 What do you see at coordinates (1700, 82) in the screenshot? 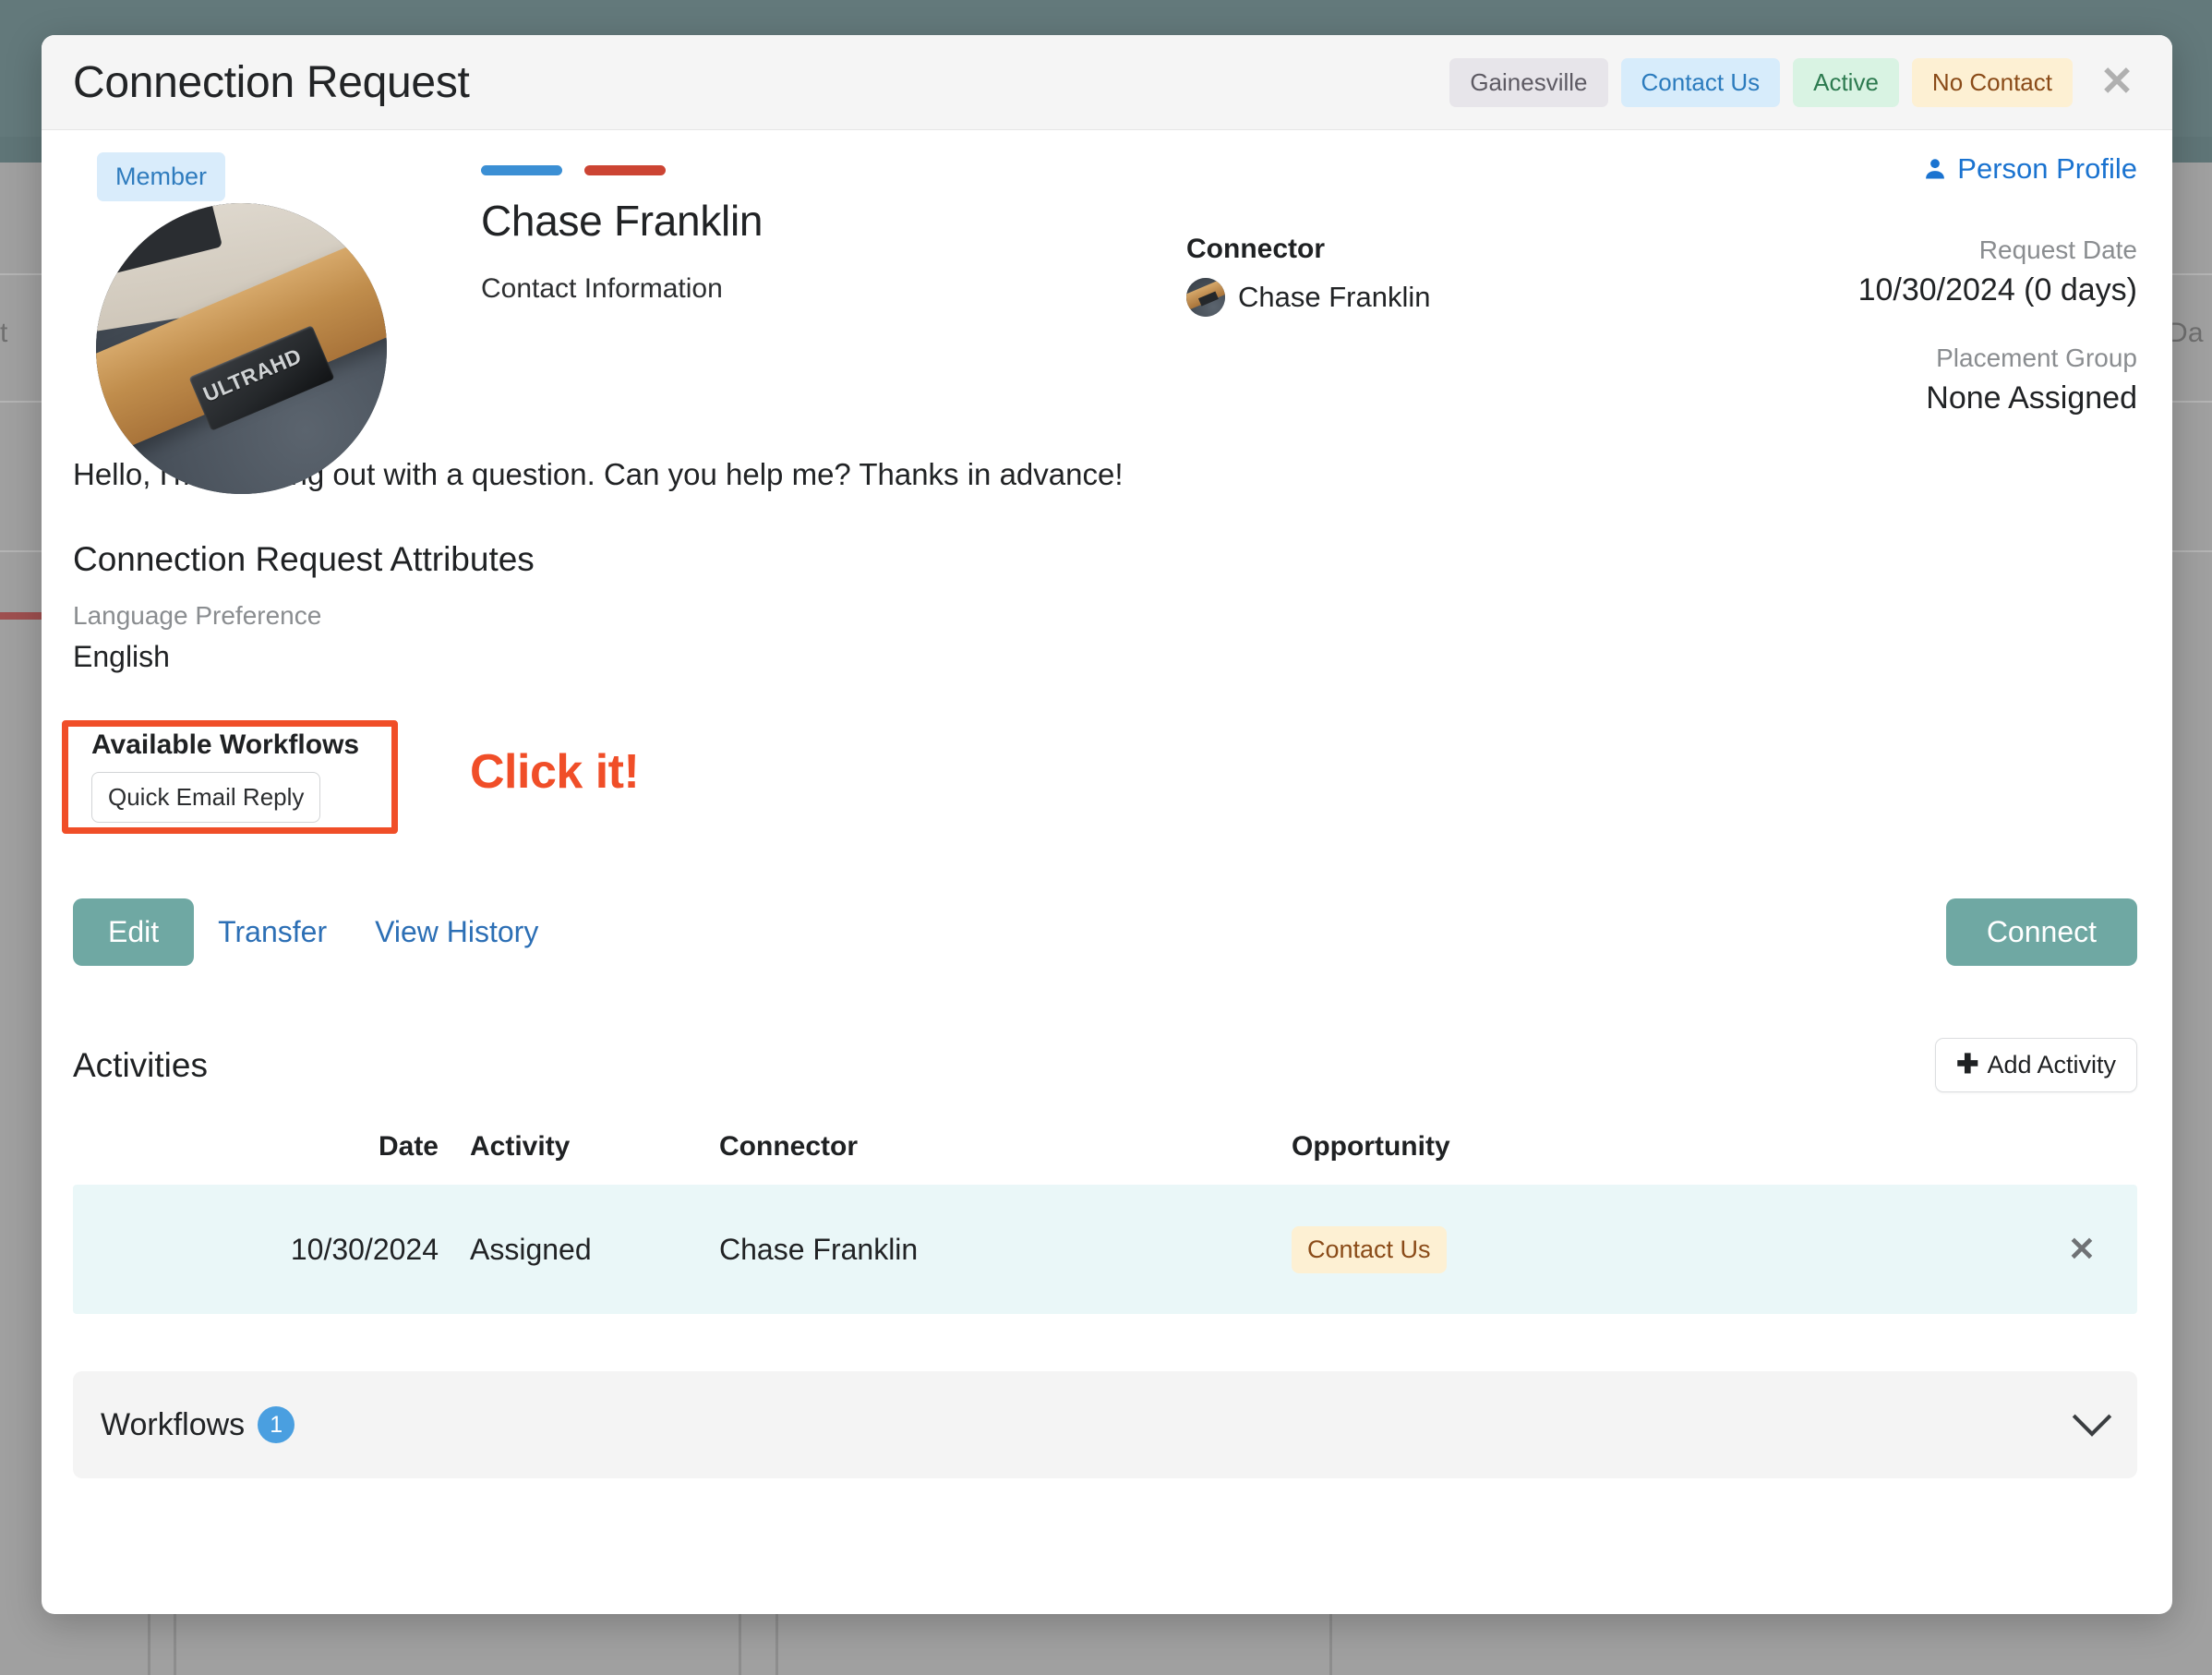
I see `status-badge-opportunity: Contact Us` at bounding box center [1700, 82].